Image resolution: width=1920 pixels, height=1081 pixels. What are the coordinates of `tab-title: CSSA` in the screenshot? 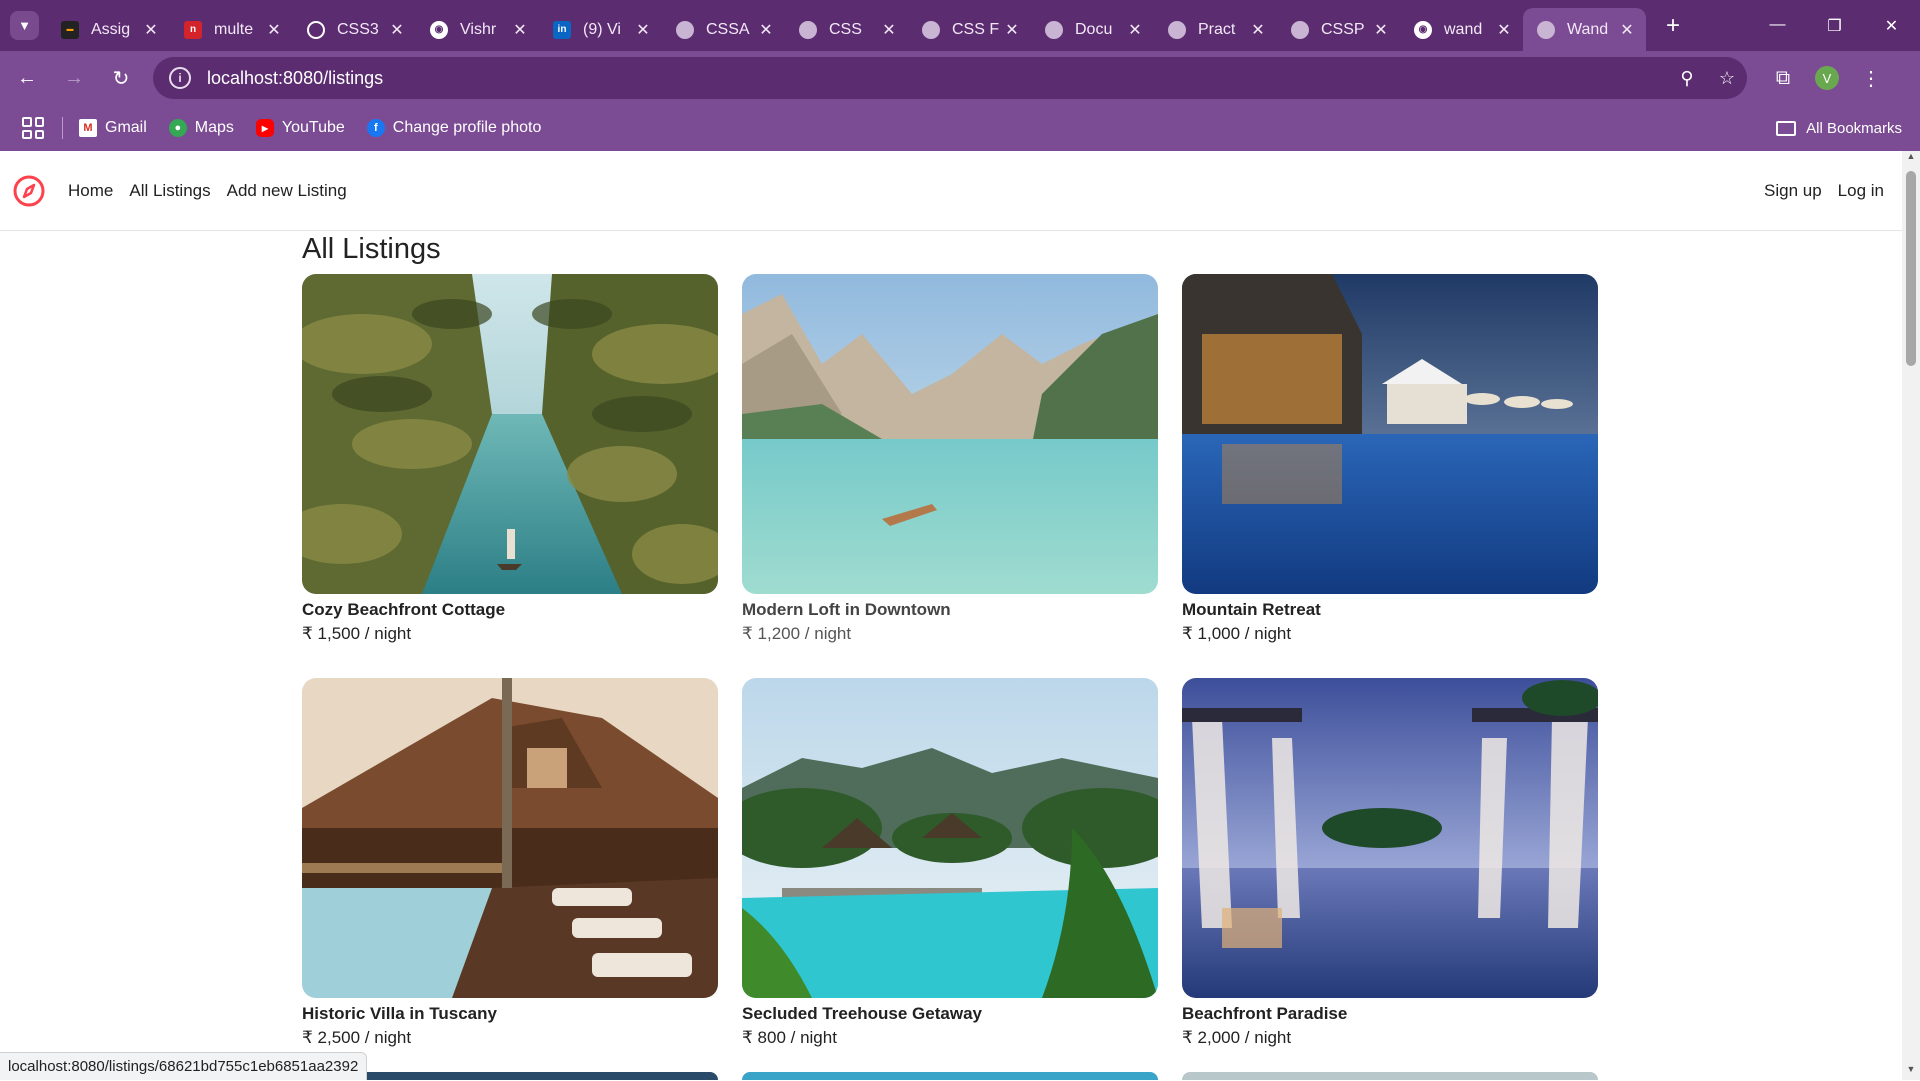 It's located at (728, 29).